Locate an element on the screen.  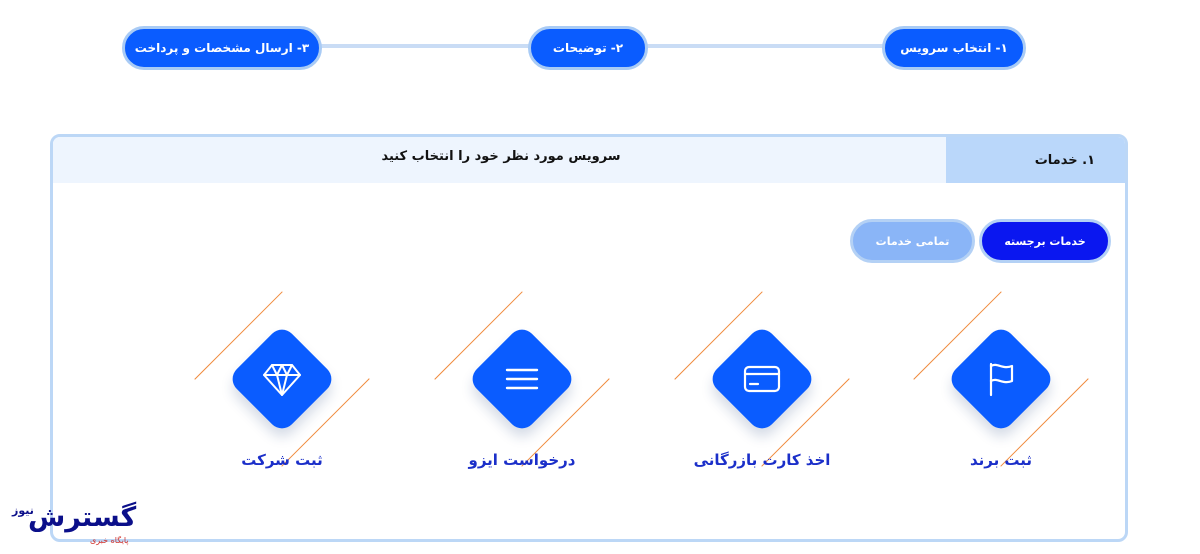
service-brand-registration: ثبت برند is located at coordinates (1001, 387).